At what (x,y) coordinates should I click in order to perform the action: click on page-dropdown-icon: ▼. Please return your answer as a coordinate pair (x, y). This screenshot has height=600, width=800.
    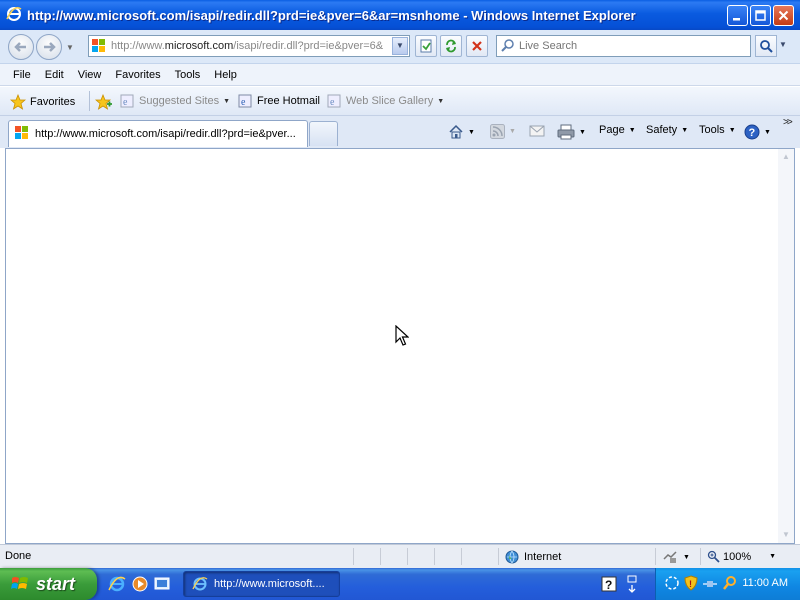
    Looking at the image, I should click on (632, 130).